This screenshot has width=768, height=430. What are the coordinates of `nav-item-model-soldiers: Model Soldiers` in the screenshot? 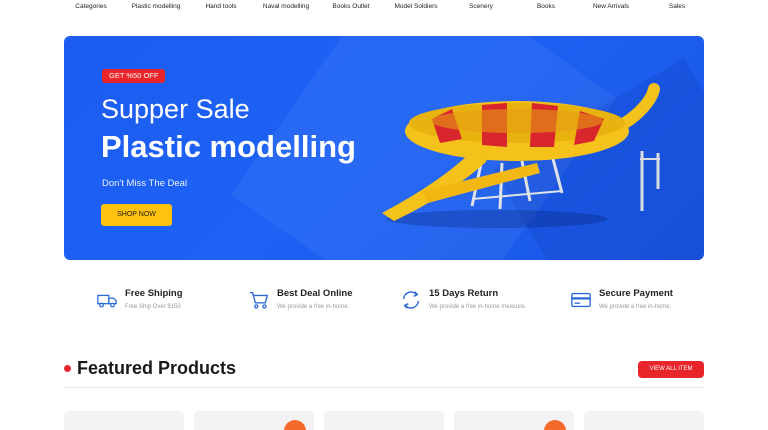 It's located at (416, 6).